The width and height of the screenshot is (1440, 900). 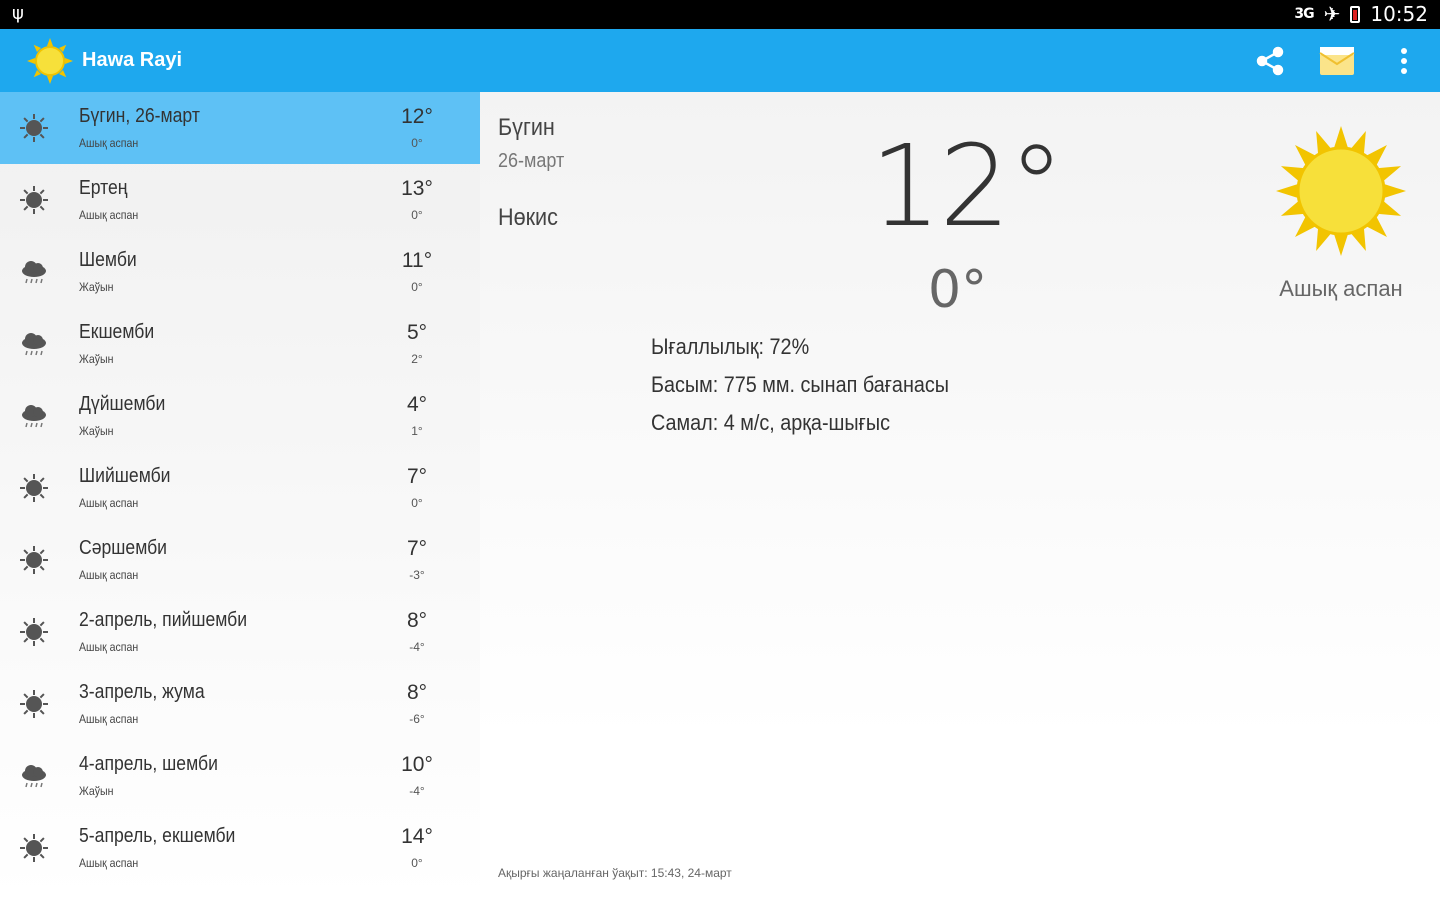 I want to click on forecast-day: Бүгин, 26-март, so click(x=139, y=116).